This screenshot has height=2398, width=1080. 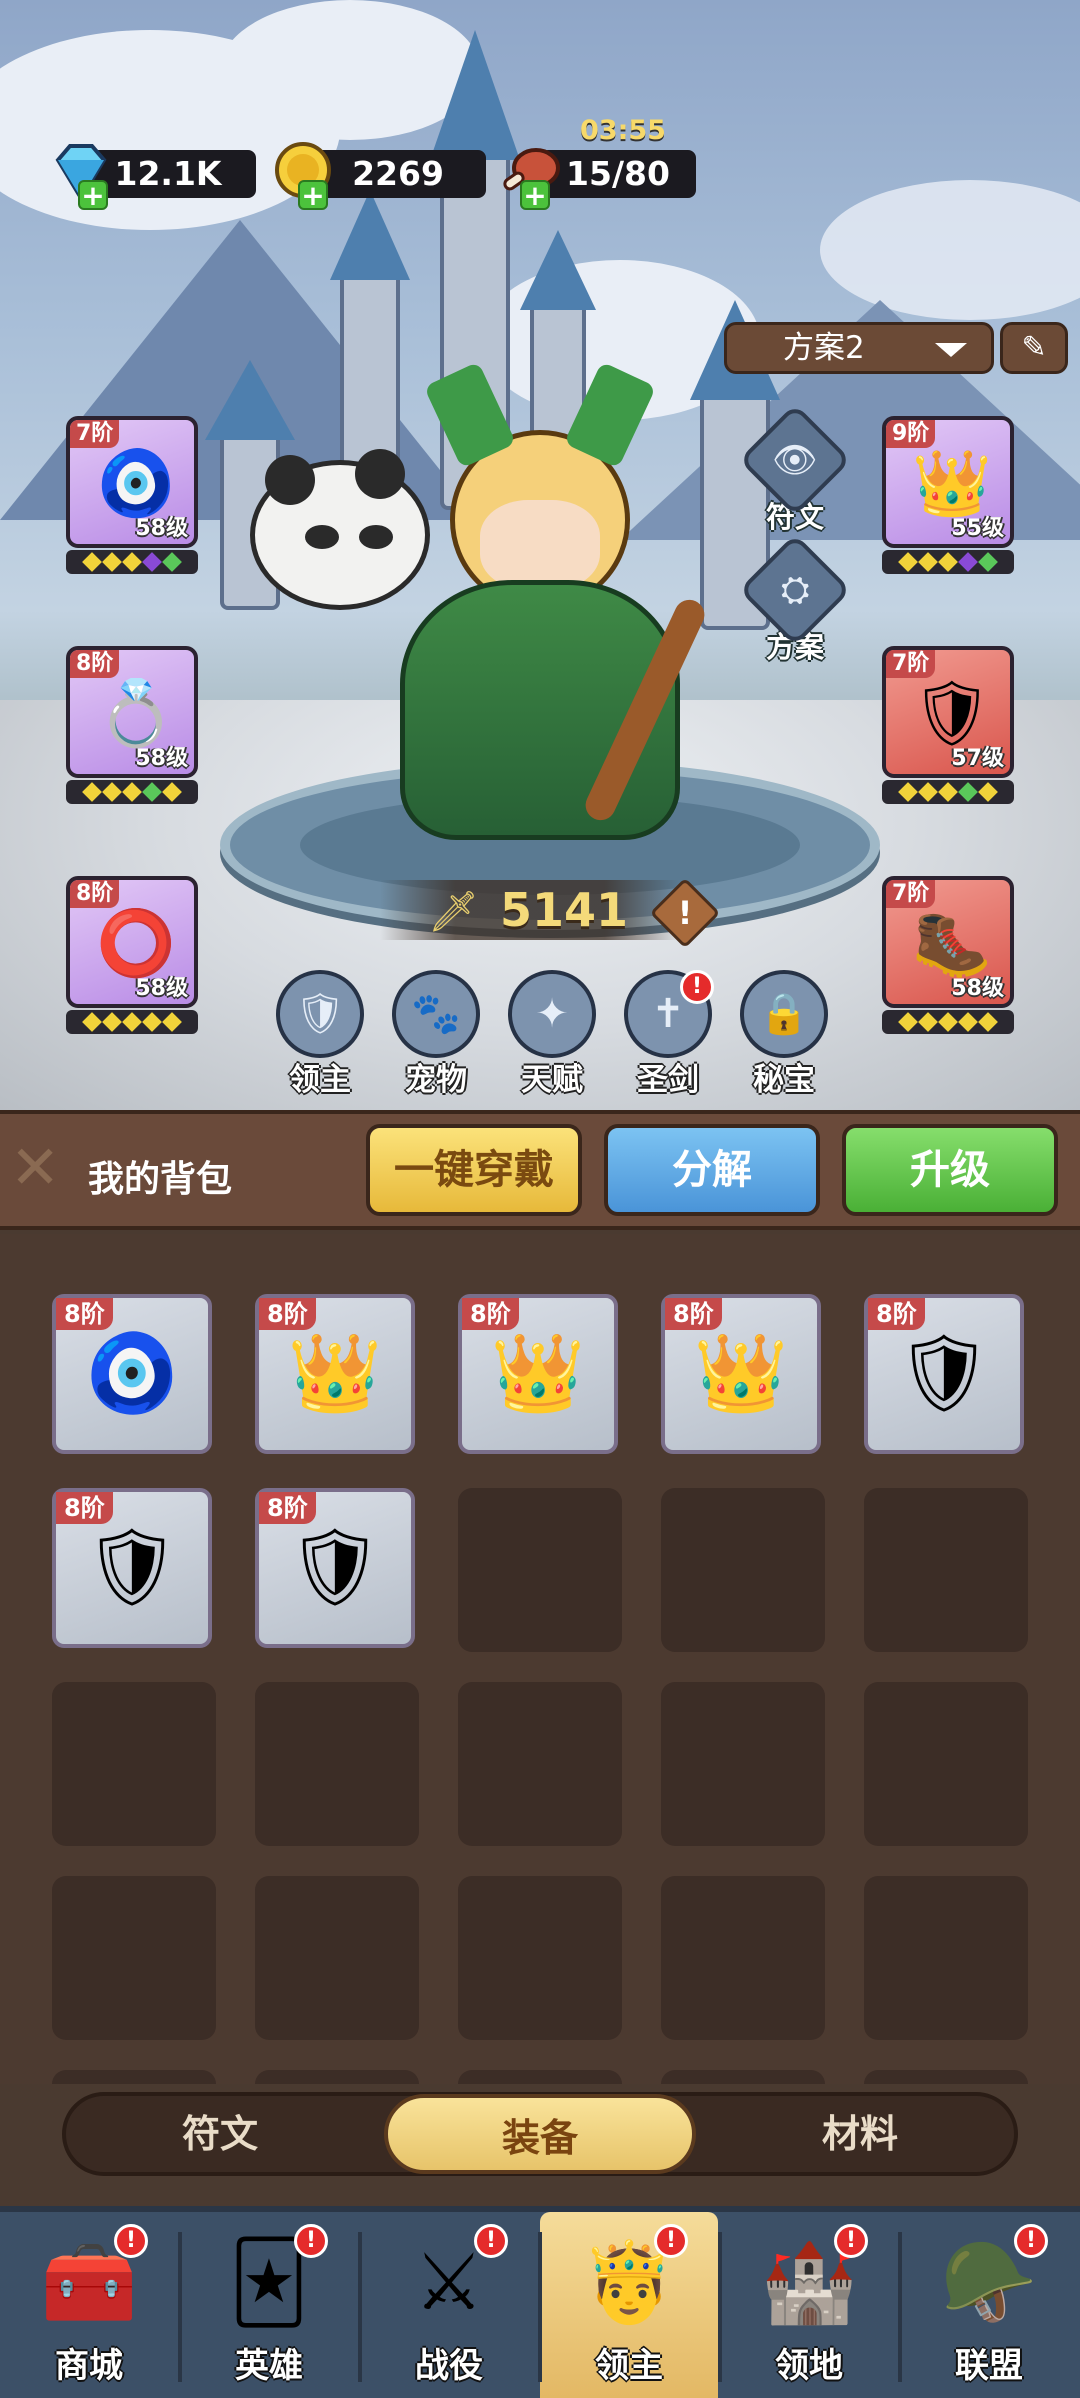 I want to click on feature-button-2: 🐾 宠物, so click(x=436, y=1034).